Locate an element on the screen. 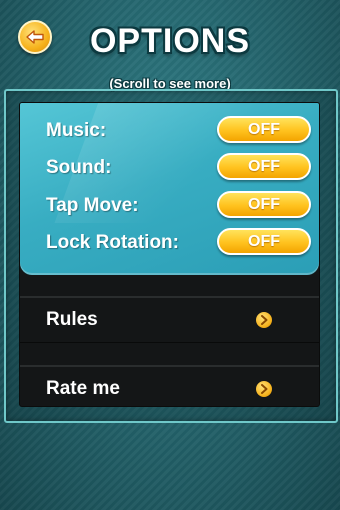 This screenshot has width=340, height=510. page-title: OPTIONS is located at coordinates (170, 41).